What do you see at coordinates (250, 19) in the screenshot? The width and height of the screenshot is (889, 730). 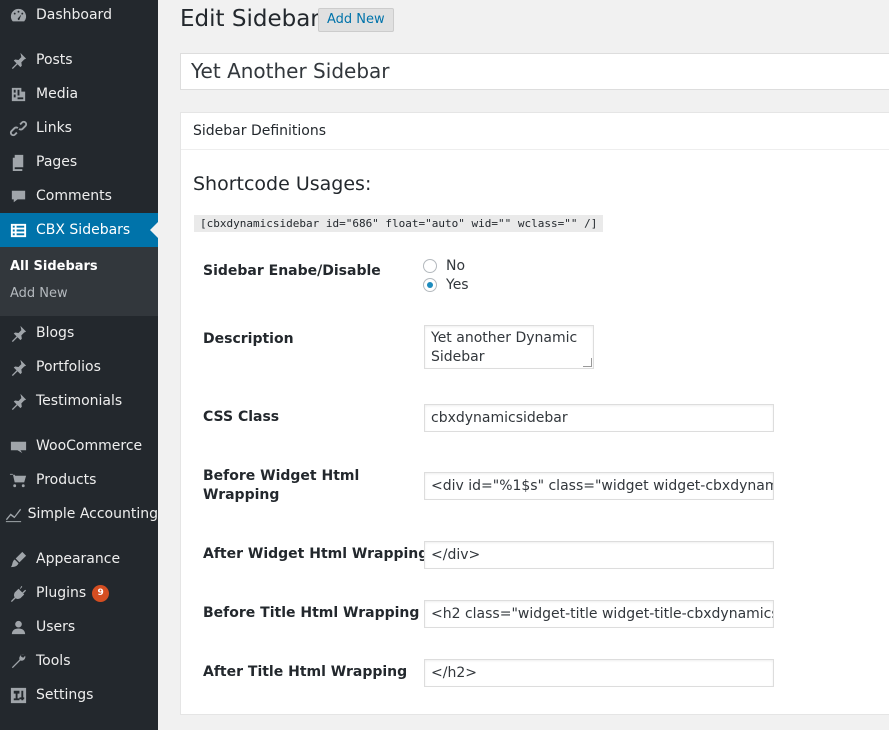 I see `page-title: Edit Sidebar` at bounding box center [250, 19].